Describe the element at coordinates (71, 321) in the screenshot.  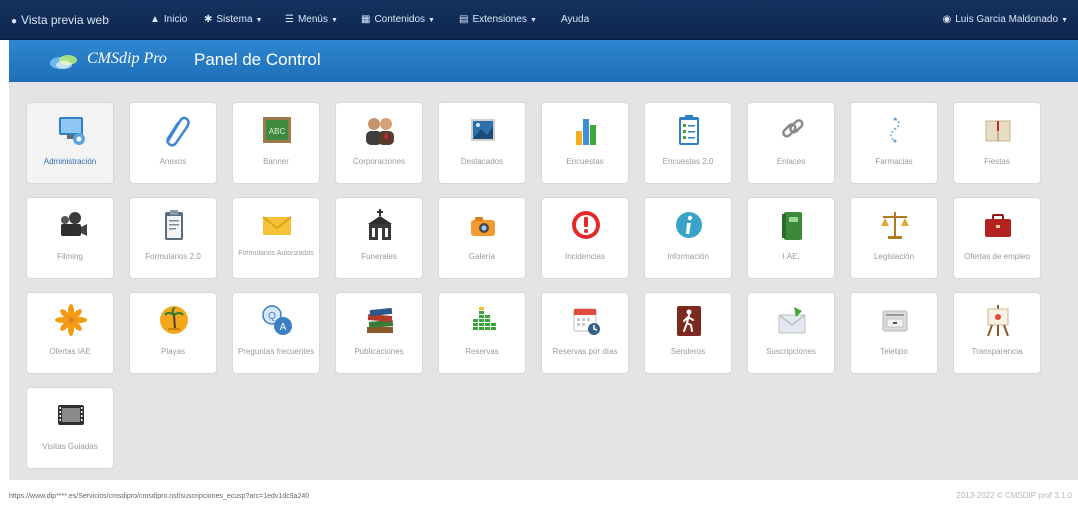
I see `star-burst-icon` at that location.